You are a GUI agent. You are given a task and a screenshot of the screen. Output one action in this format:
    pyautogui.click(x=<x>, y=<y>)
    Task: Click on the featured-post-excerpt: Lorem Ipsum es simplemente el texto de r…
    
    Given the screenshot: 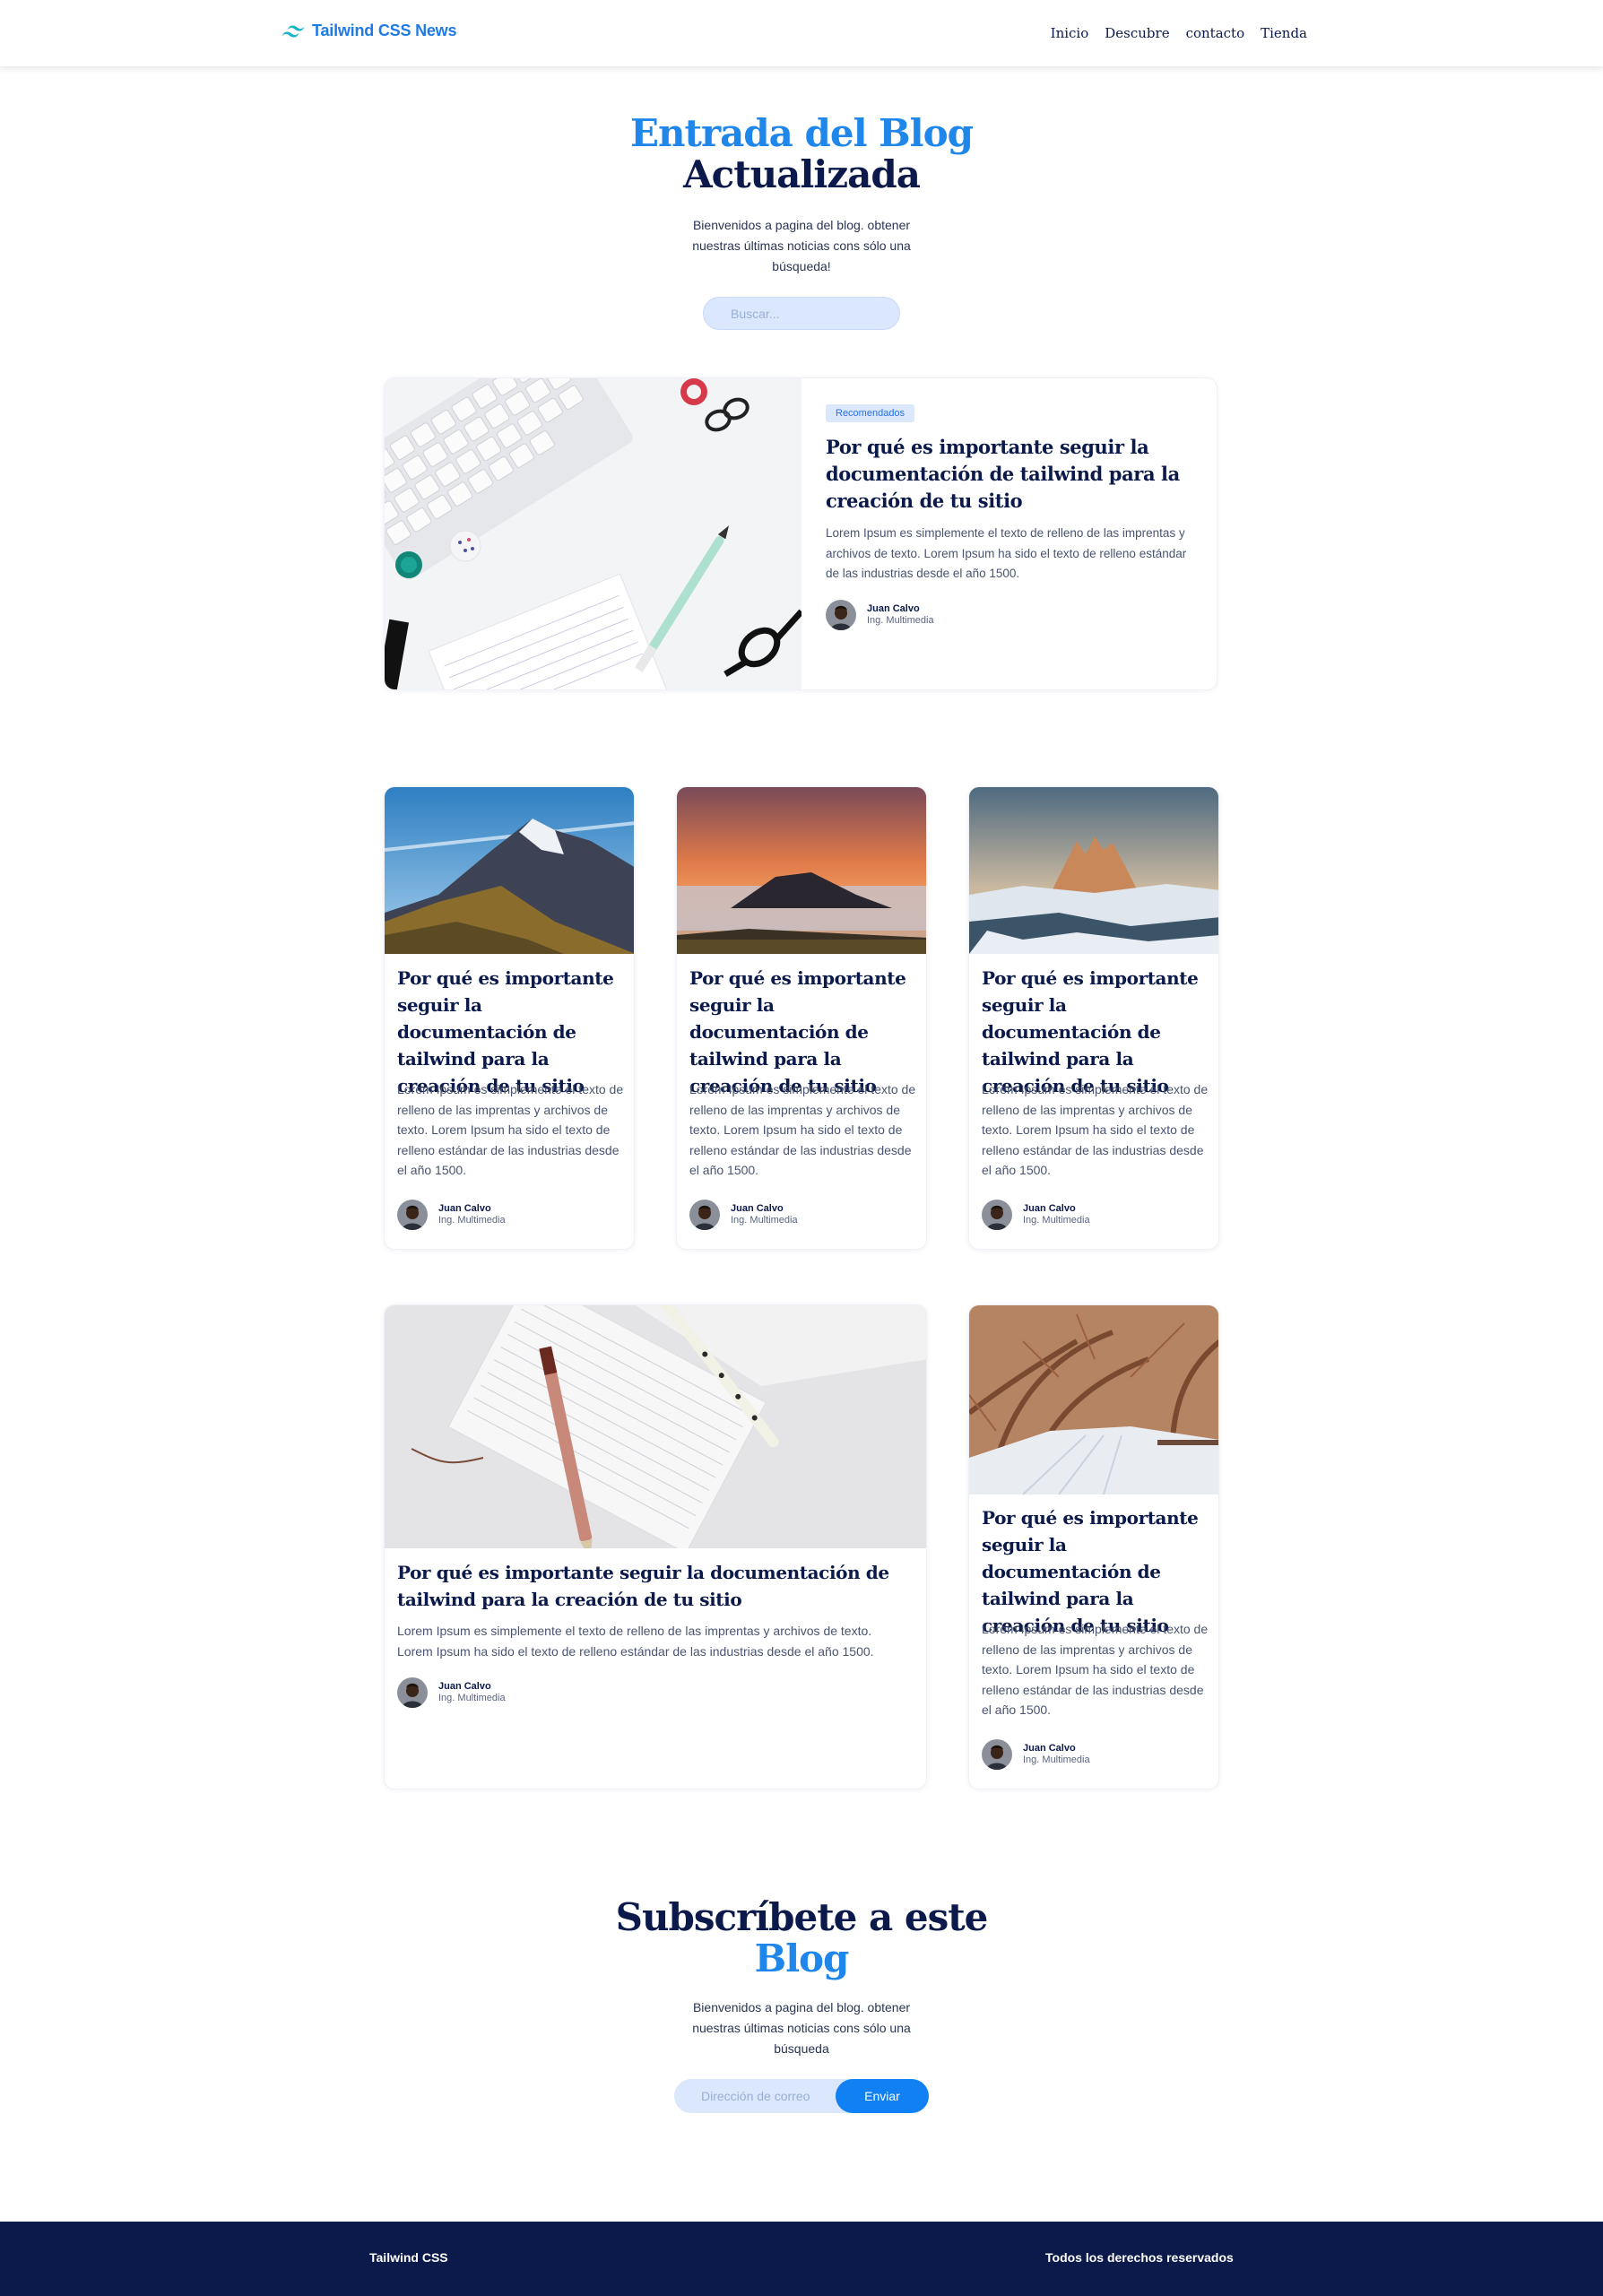 What is the action you would take?
    pyautogui.click(x=1006, y=553)
    